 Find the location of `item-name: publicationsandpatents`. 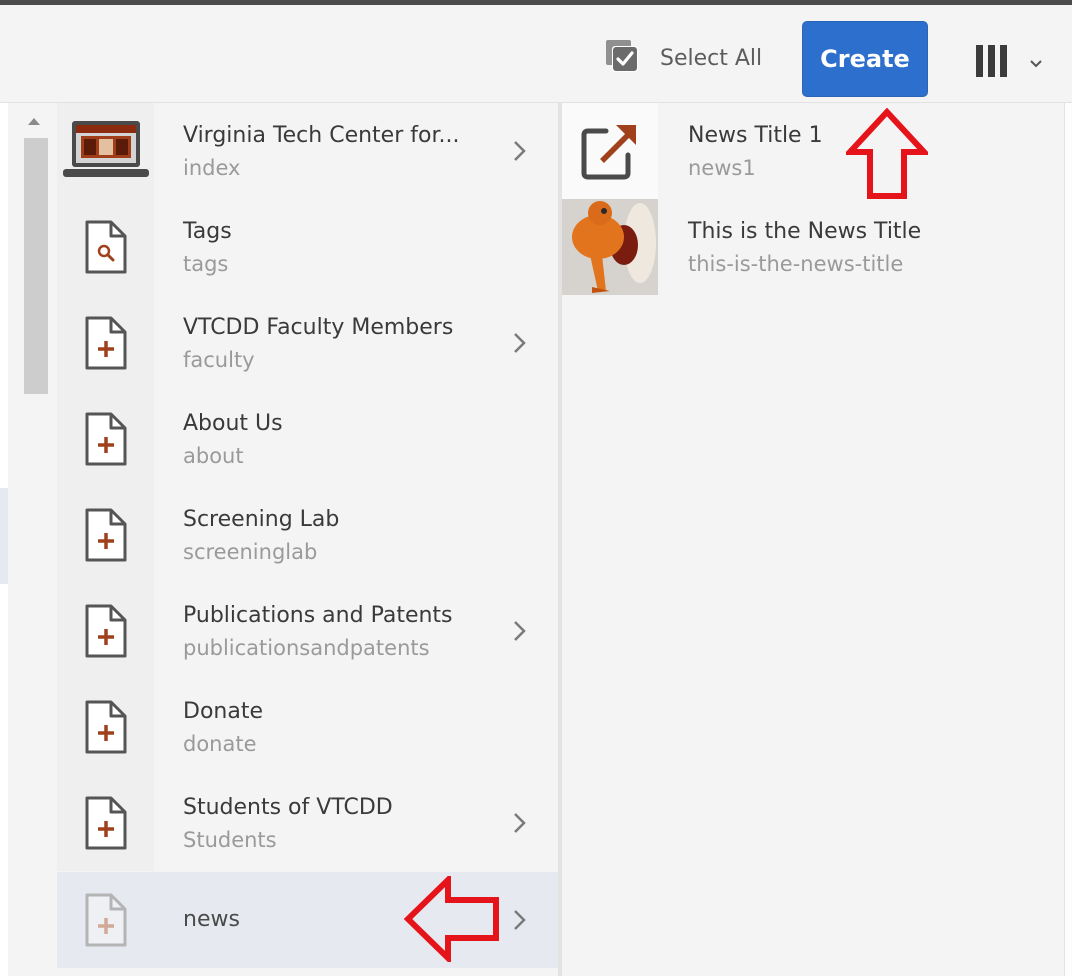

item-name: publicationsandpatents is located at coordinates (306, 648).